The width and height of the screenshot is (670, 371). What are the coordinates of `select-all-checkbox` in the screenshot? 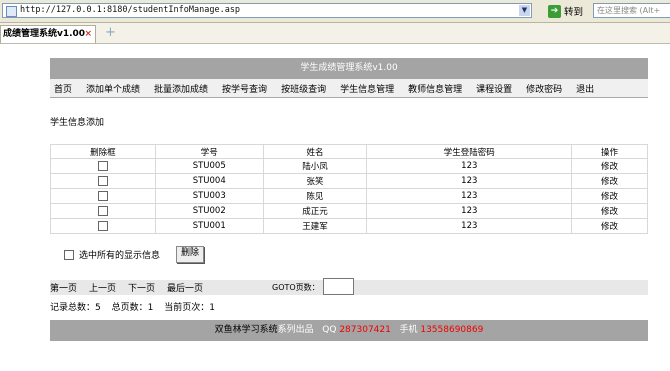 It's located at (69, 254).